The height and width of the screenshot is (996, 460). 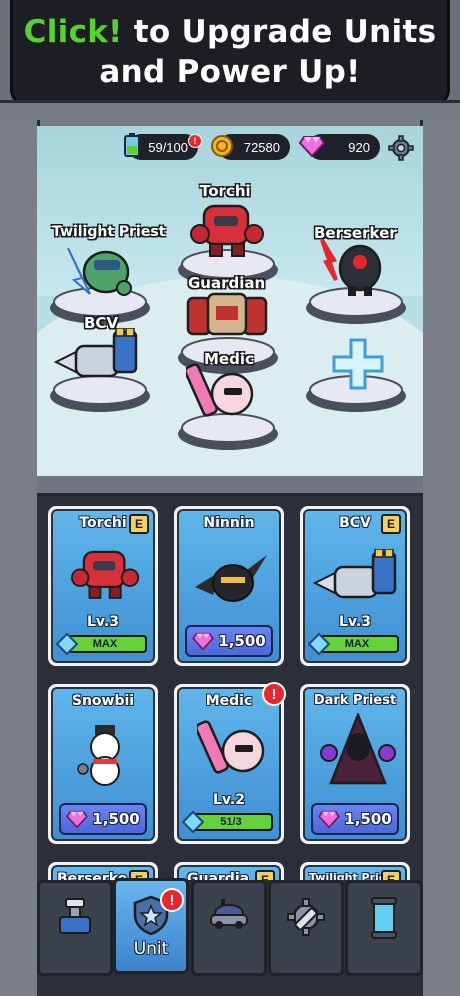 I want to click on unit-tab-alert-icon: !, so click(x=172, y=900).